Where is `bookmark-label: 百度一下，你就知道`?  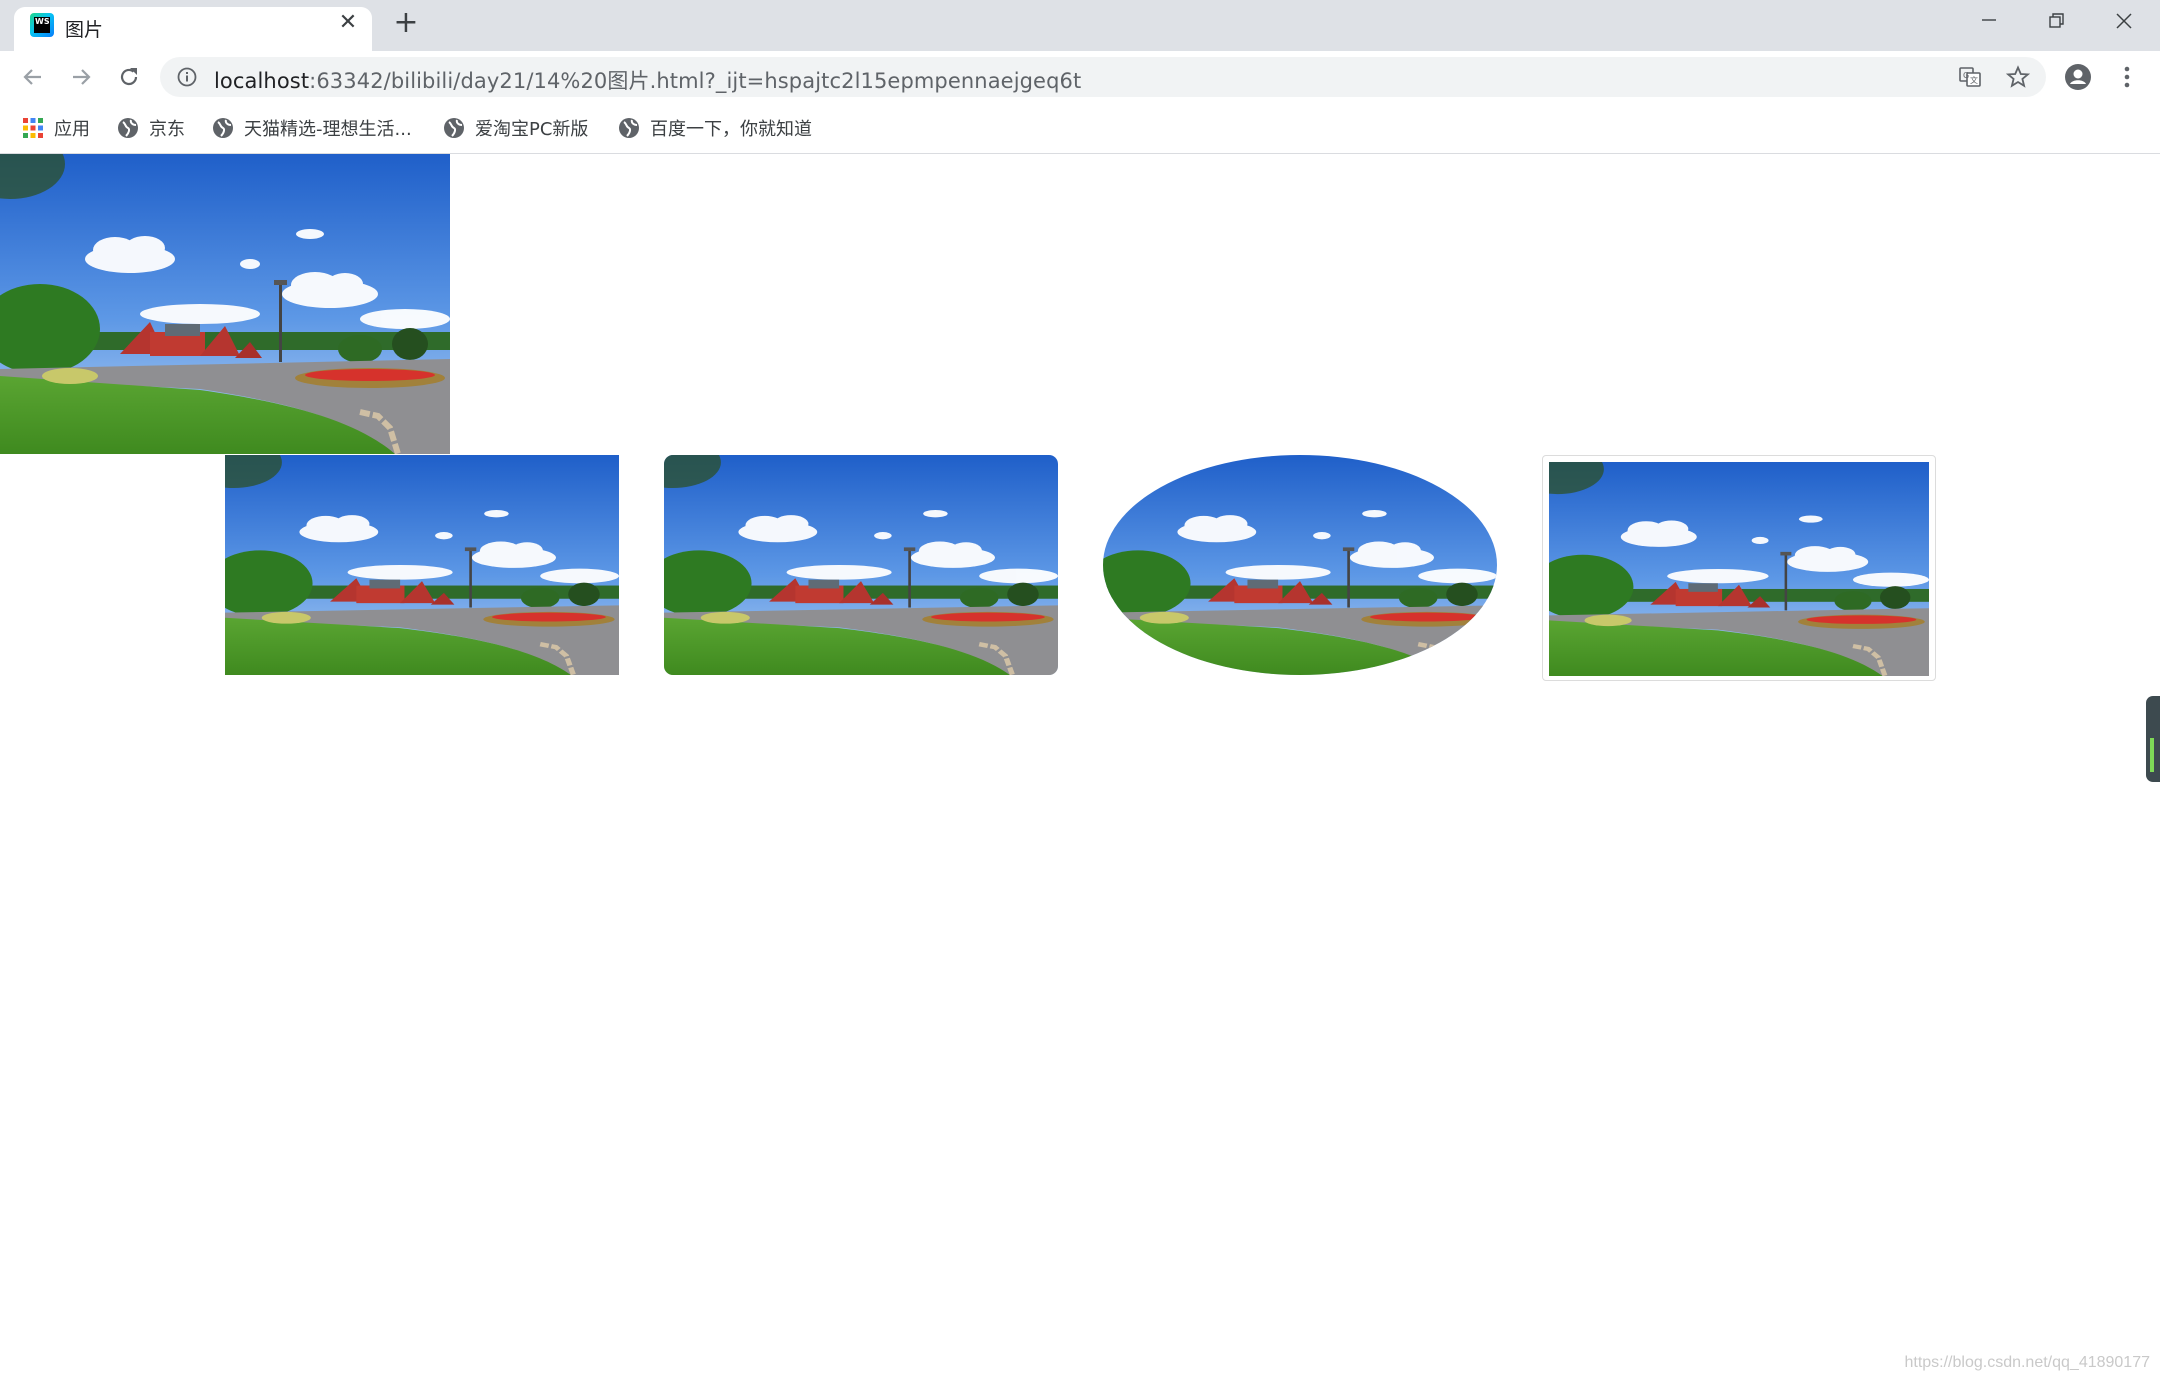 bookmark-label: 百度一下，你就知道 is located at coordinates (731, 129).